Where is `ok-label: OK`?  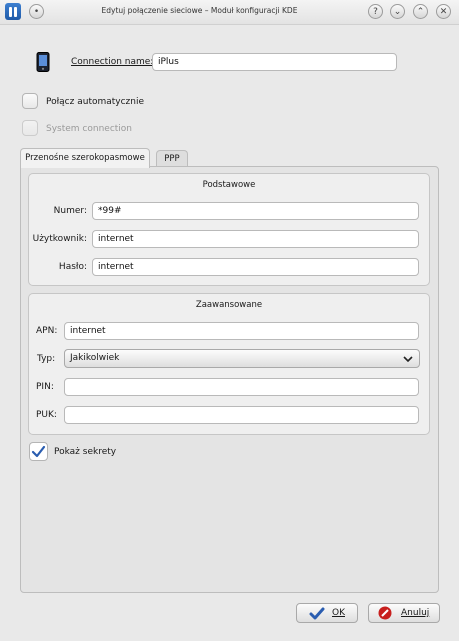 ok-label: OK is located at coordinates (338, 613).